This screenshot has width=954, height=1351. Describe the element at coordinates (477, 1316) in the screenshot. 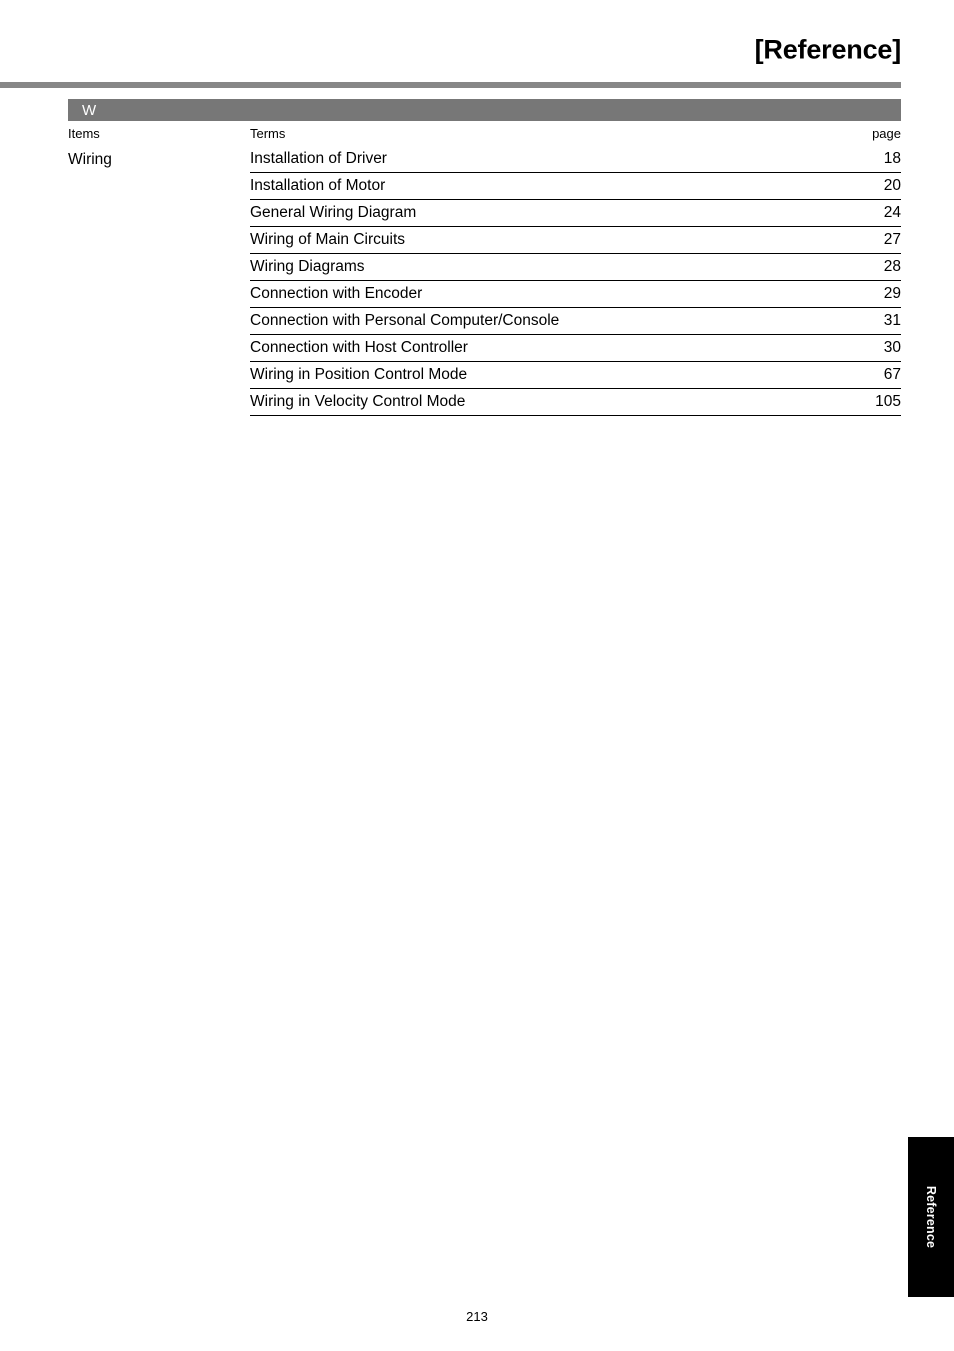

I see `footer-page-number: 213` at that location.